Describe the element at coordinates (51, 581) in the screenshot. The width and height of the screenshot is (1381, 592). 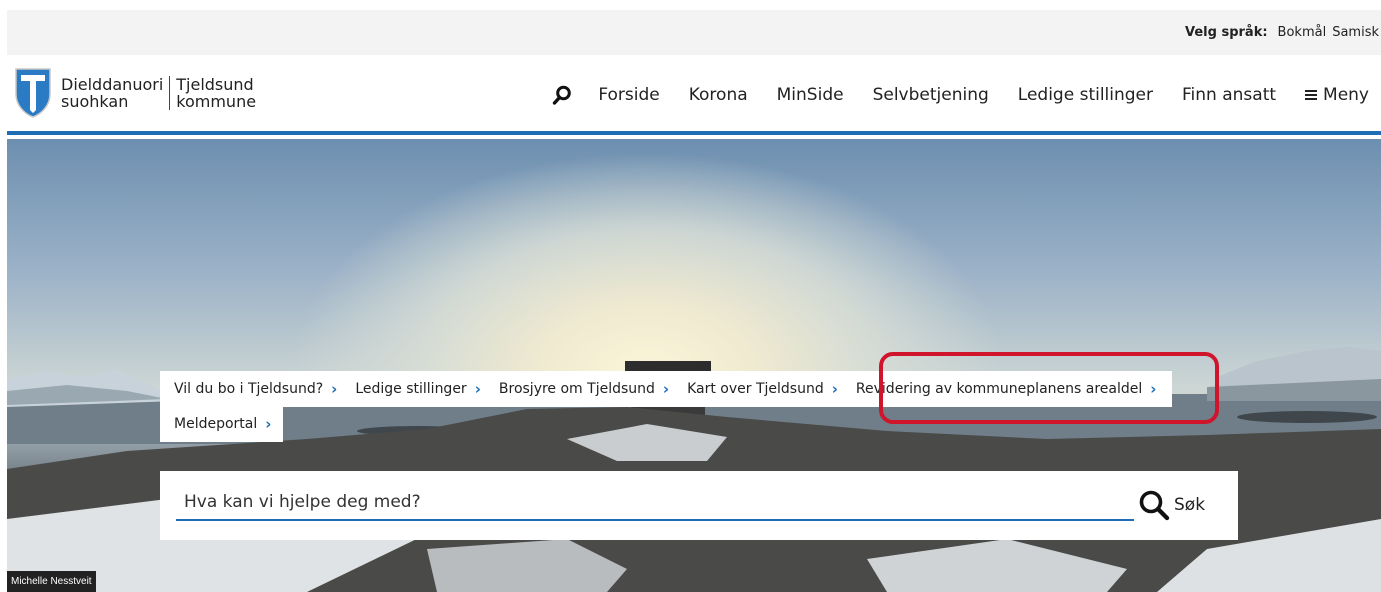
I see `photo-credit: Michelle Nesstveit` at that location.